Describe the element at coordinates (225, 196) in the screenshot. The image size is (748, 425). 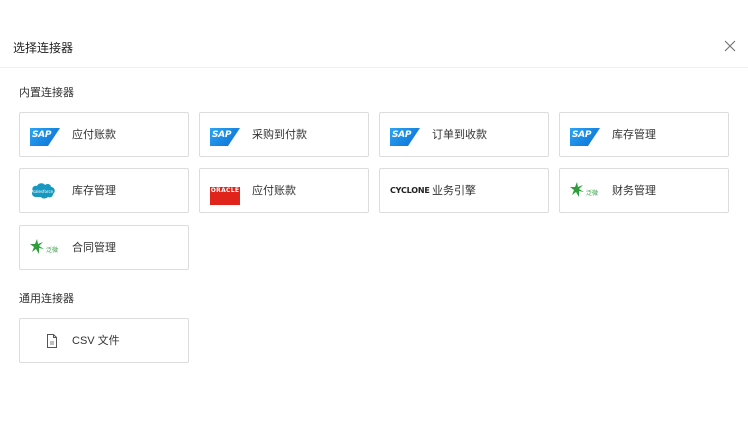
I see `oracle-logo: ORACLE` at that location.